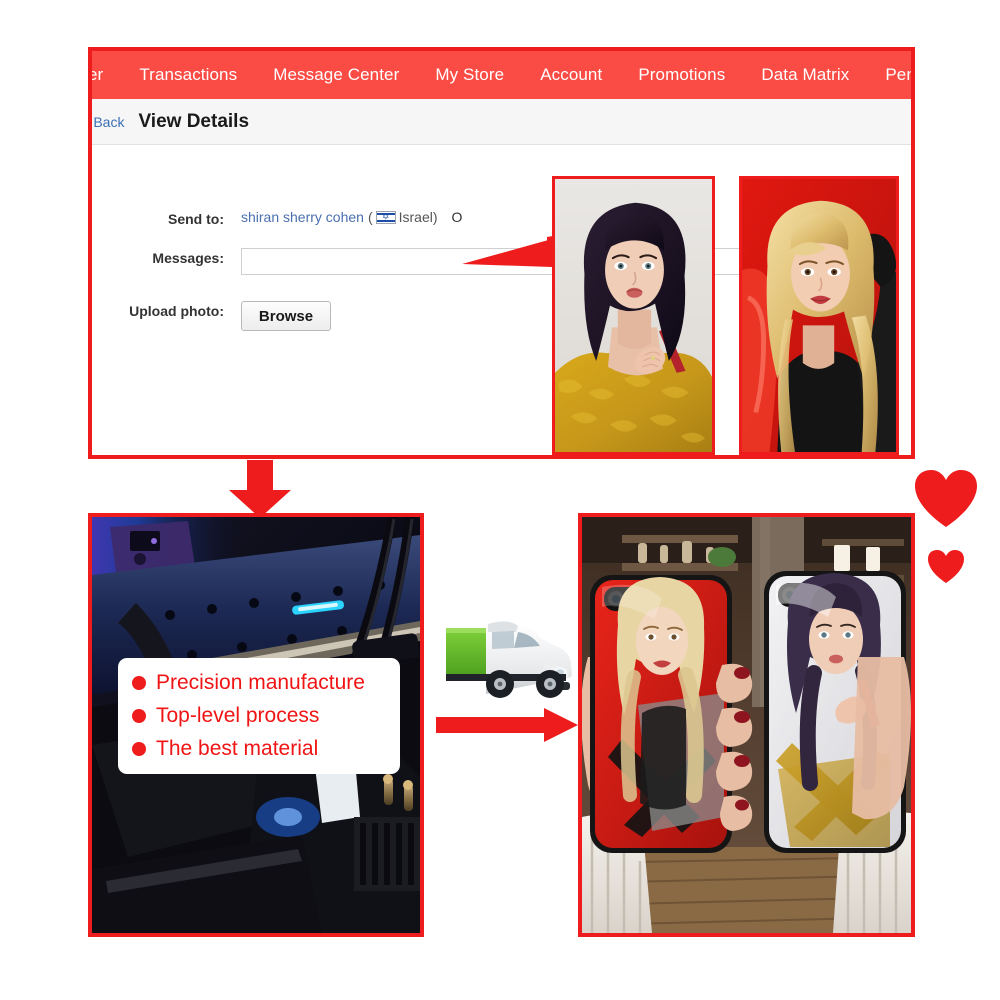 This screenshot has height=1000, width=1000. I want to click on phone-cases-photo-panel, so click(746, 725).